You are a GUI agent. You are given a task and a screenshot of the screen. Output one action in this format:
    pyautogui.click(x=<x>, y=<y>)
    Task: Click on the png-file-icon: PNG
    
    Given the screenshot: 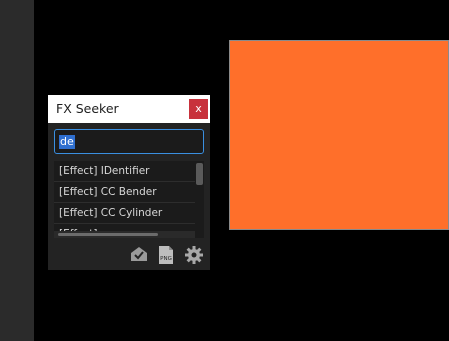 What is the action you would take?
    pyautogui.click(x=166, y=255)
    